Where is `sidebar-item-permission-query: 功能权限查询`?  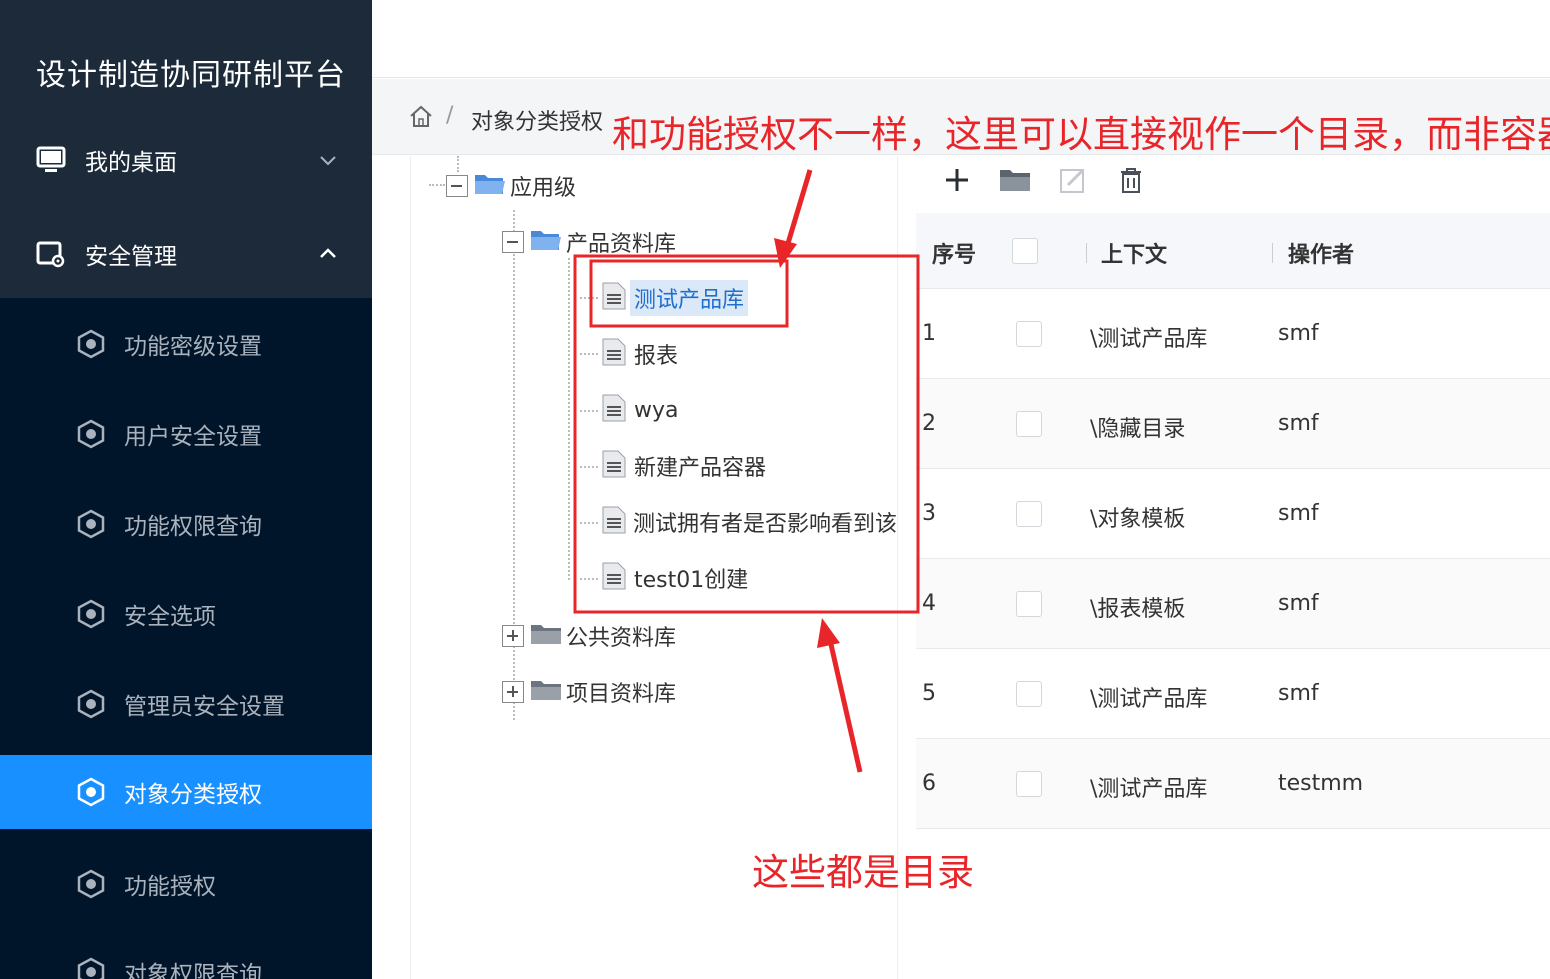
sidebar-item-permission-query: 功能权限查询 is located at coordinates (186, 524).